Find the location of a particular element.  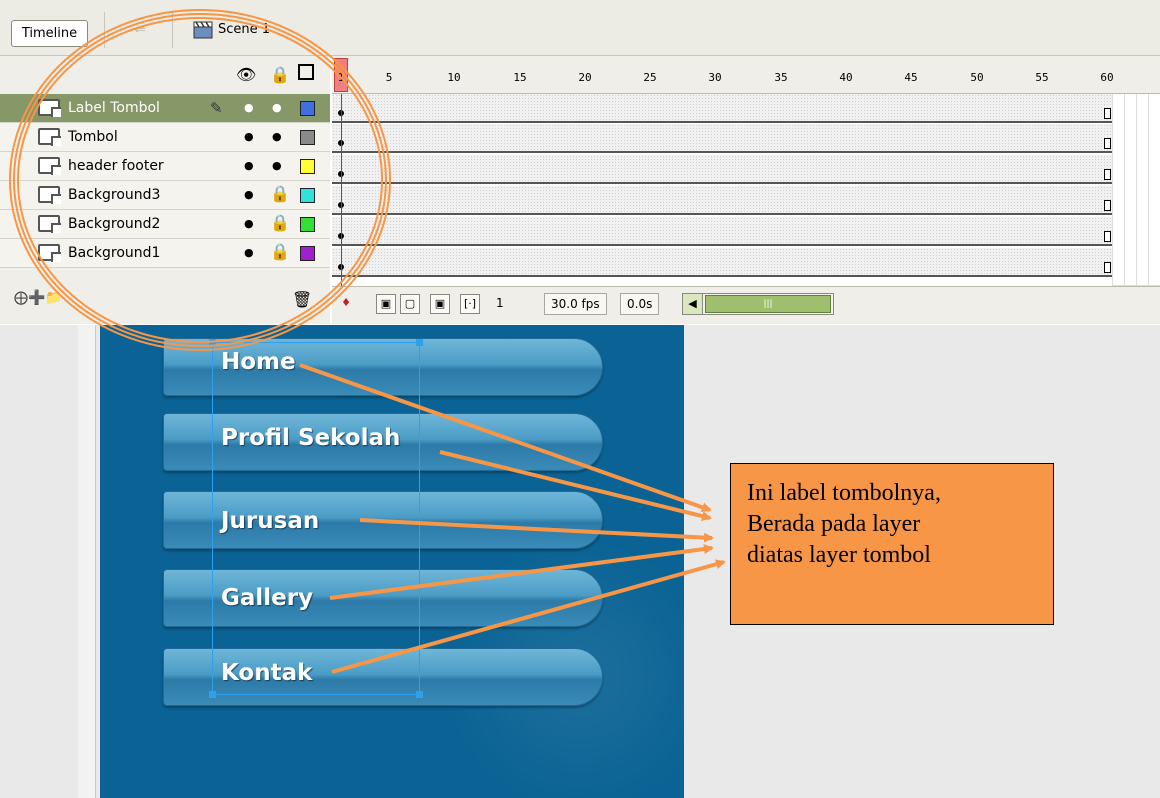

ruler-number: 40 is located at coordinates (846, 77).